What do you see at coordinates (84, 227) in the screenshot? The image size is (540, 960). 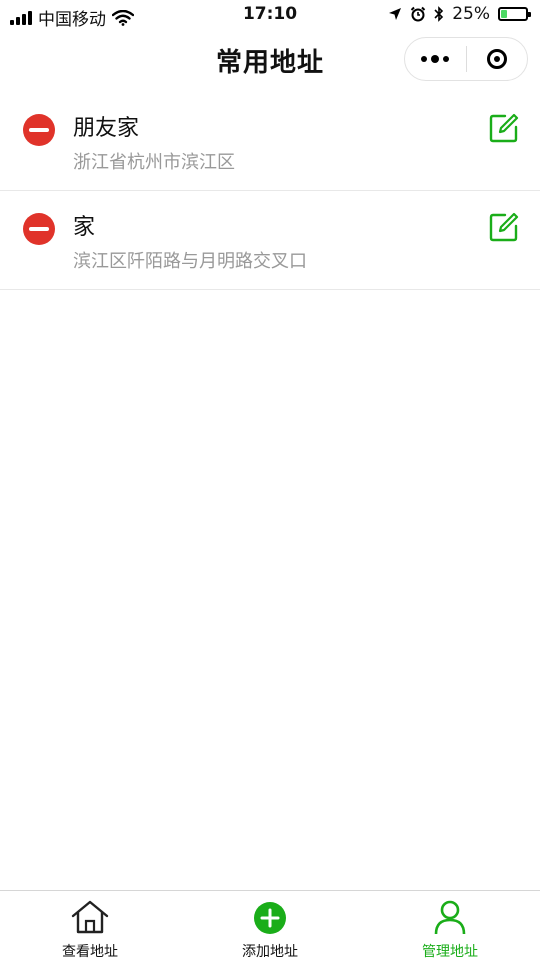 I see `address-name: 家` at bounding box center [84, 227].